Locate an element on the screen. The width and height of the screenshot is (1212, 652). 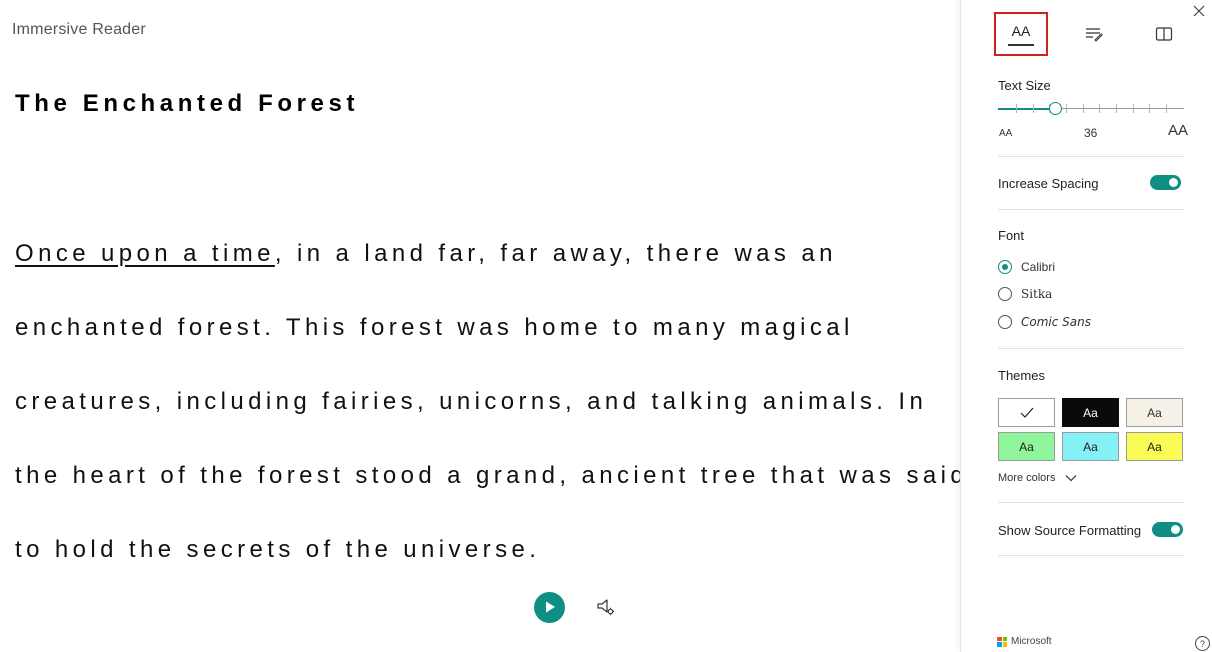
play-icon is located at coordinates (550, 607).